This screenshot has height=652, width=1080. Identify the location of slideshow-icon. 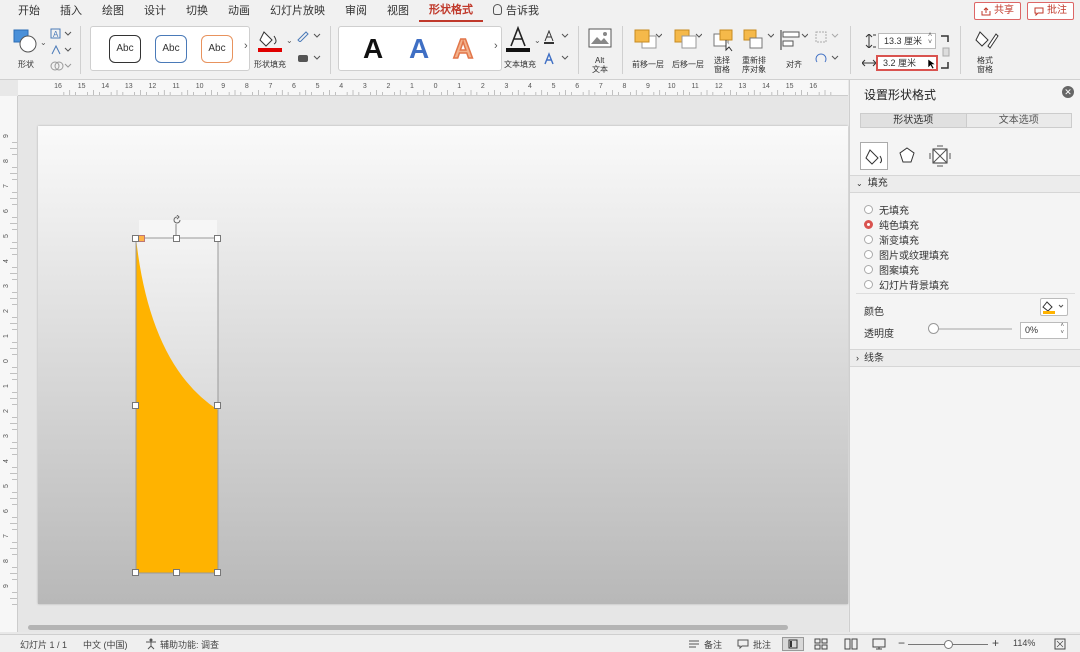
(879, 644).